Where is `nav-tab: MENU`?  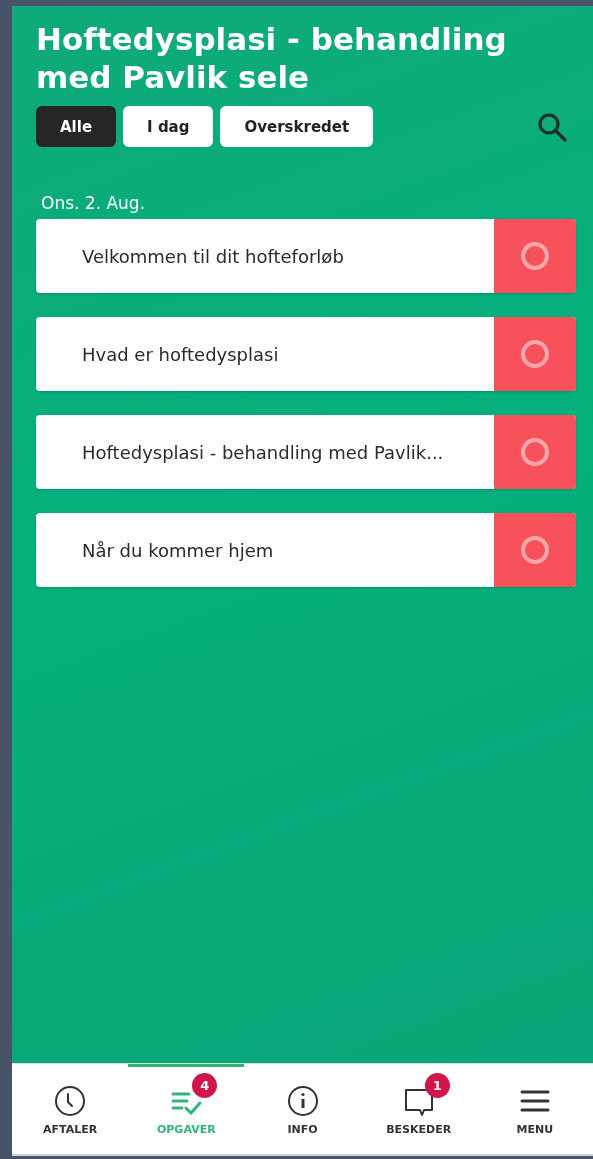 nav-tab: MENU is located at coordinates (534, 1109).